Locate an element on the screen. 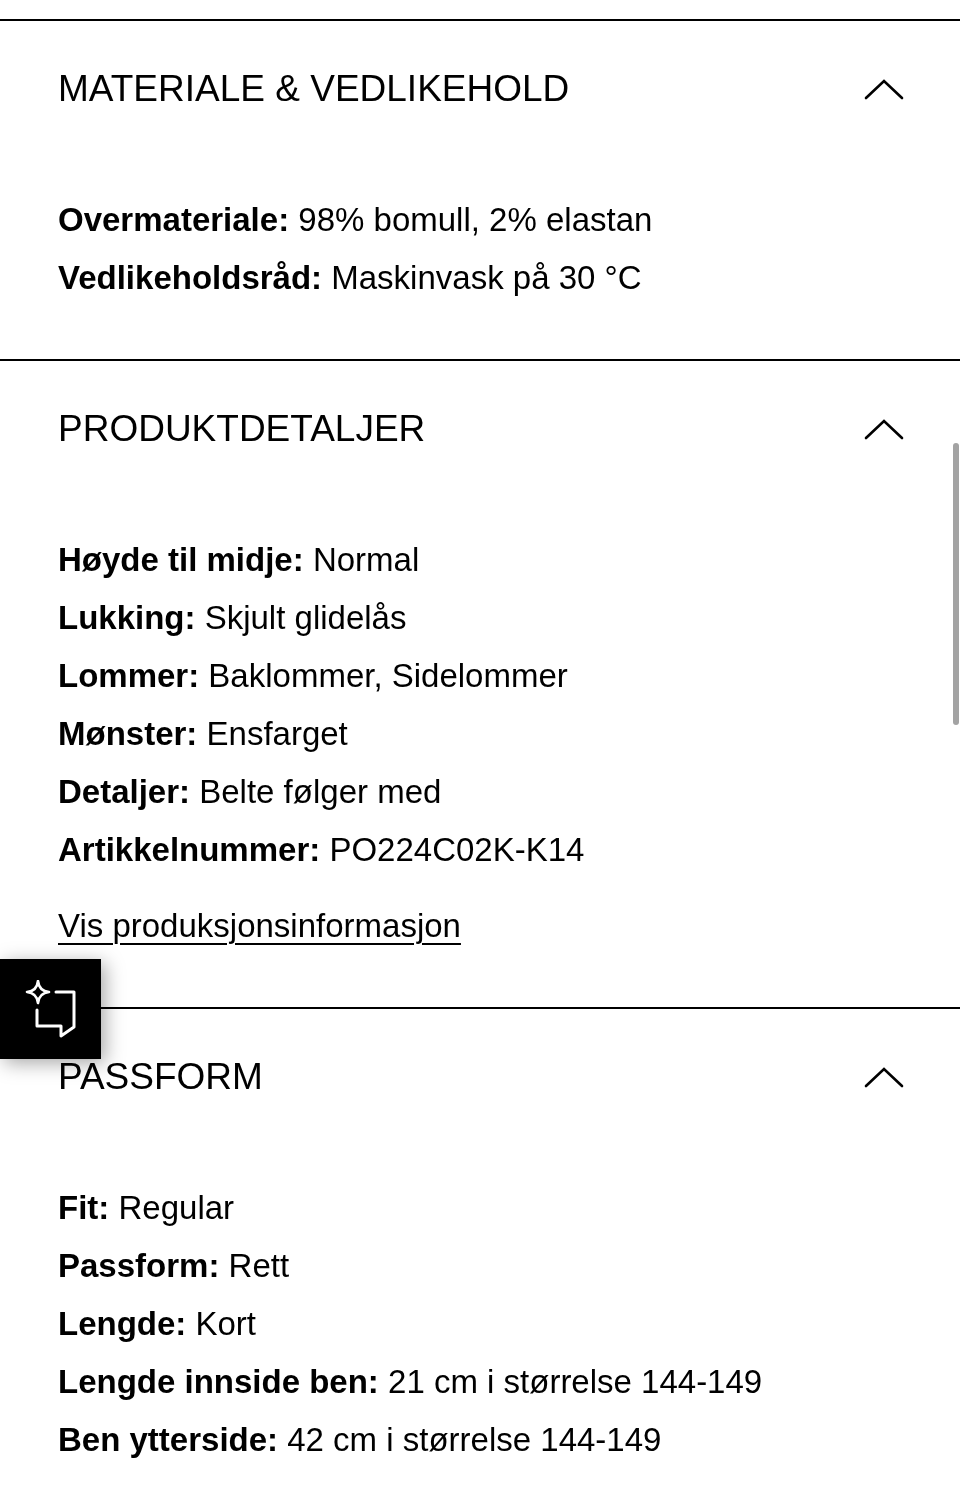 The image size is (960, 1507). detail-line: Lukking: Skjult glidelås is located at coordinates (233, 618).